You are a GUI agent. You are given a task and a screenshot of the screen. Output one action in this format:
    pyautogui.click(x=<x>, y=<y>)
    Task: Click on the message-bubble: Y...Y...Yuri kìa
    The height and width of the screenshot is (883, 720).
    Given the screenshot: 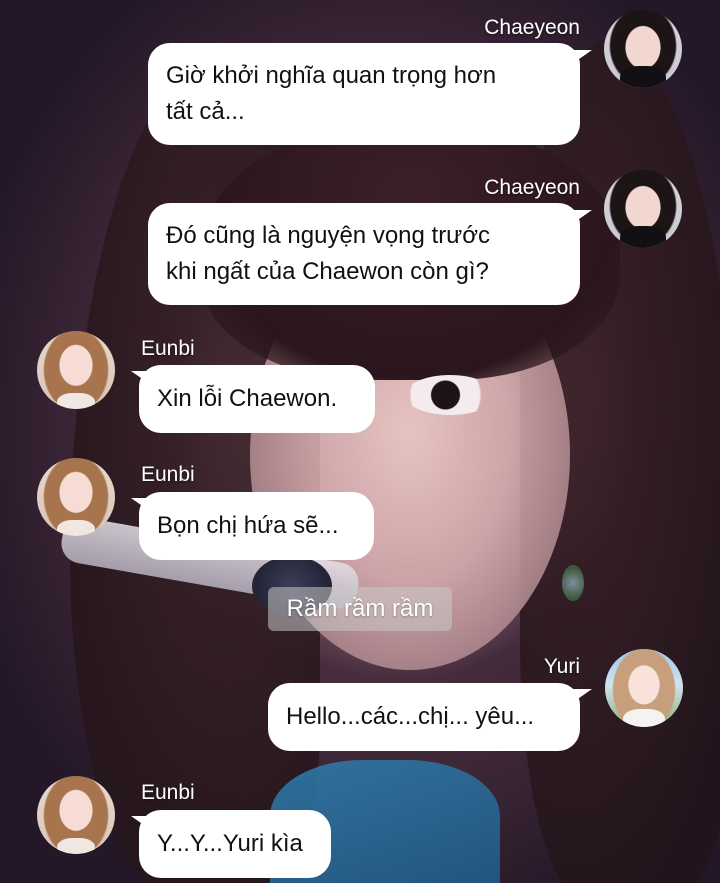 What is the action you would take?
    pyautogui.click(x=235, y=844)
    